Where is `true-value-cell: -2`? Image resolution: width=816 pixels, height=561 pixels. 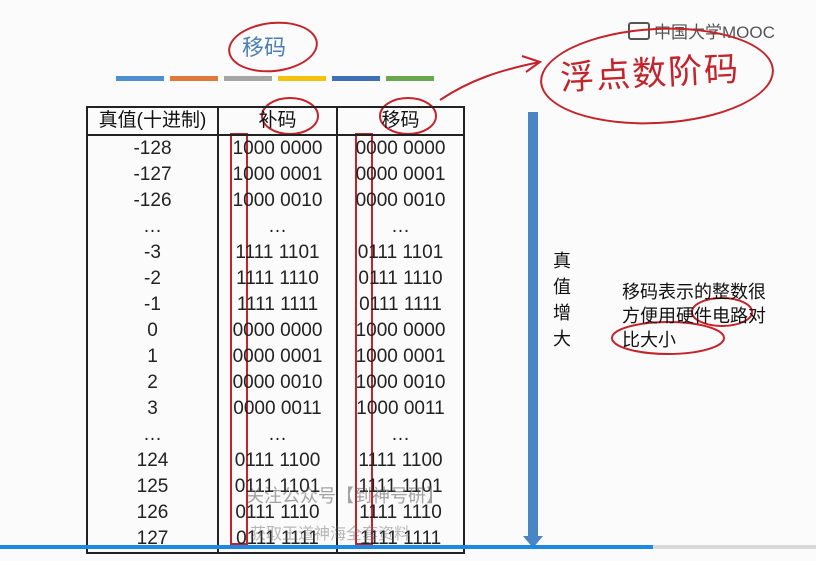
true-value-cell: -2 is located at coordinates (152, 279).